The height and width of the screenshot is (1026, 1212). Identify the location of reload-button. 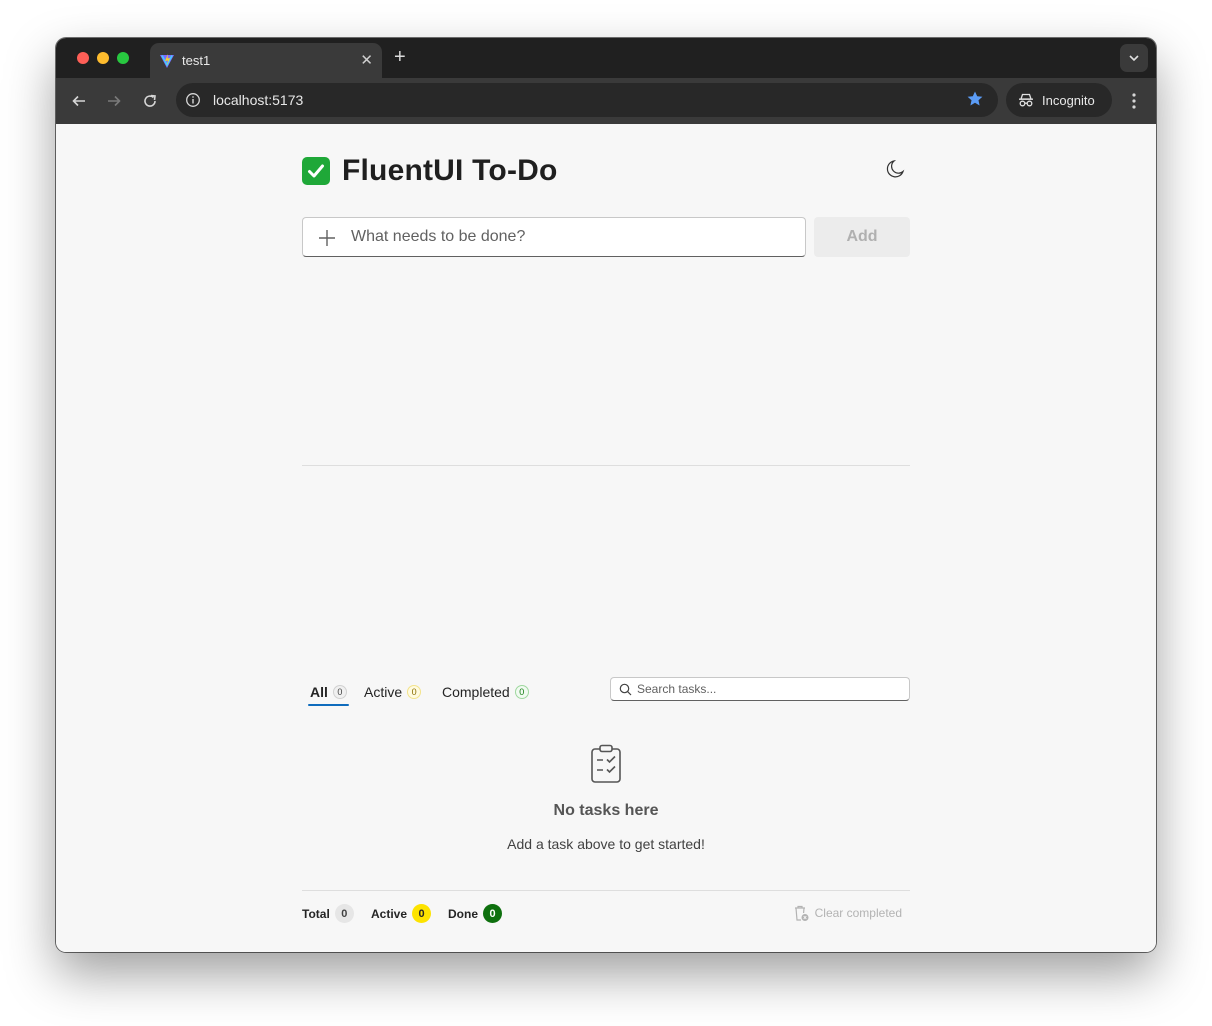
(150, 101).